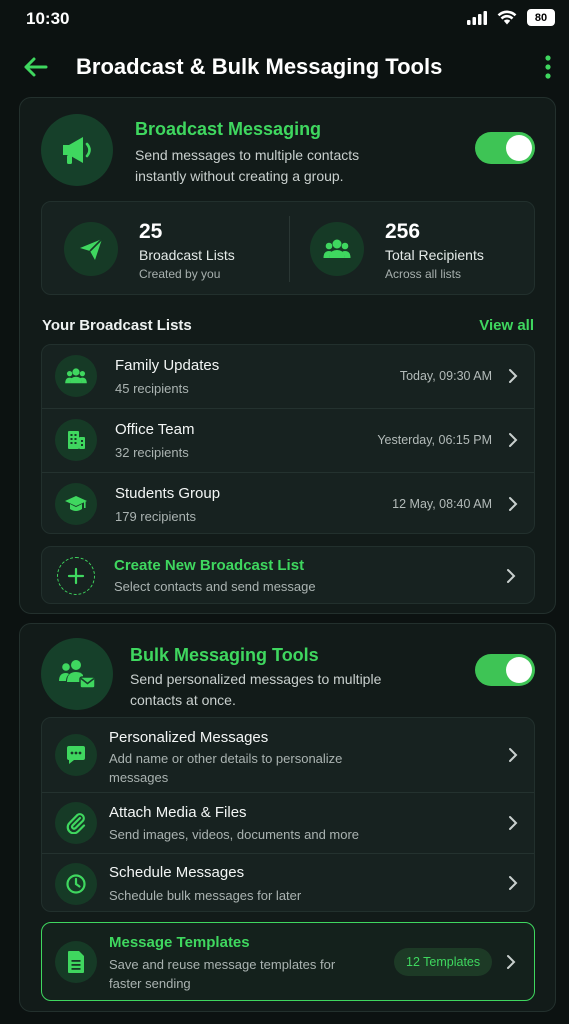 The height and width of the screenshot is (1024, 569). Describe the element at coordinates (442, 504) in the screenshot. I see `list-time: 12 May, 08:40 AM` at that location.